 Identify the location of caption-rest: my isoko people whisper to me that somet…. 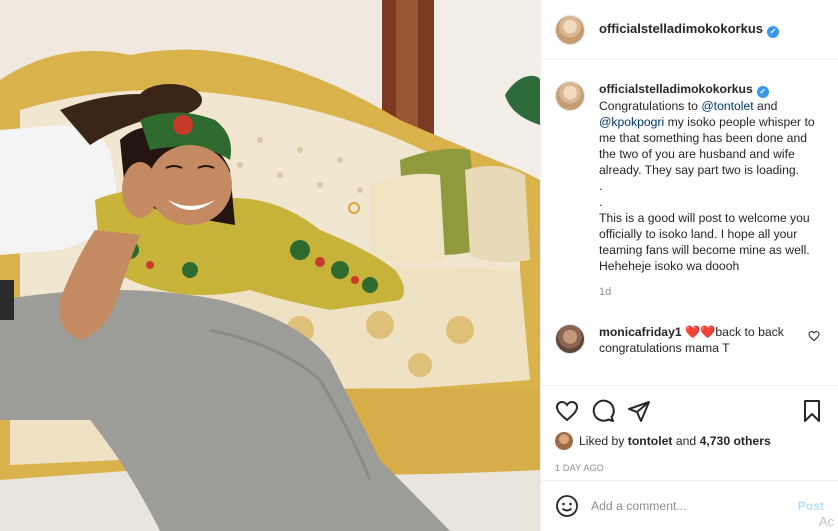
(707, 194).